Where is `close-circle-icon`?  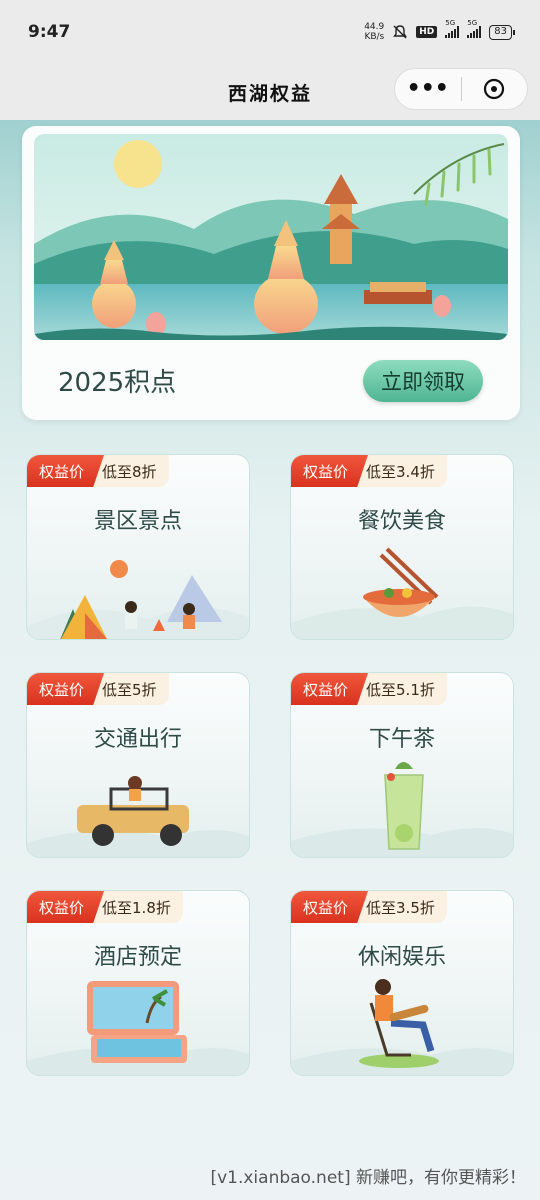
close-circle-icon is located at coordinates (494, 89).